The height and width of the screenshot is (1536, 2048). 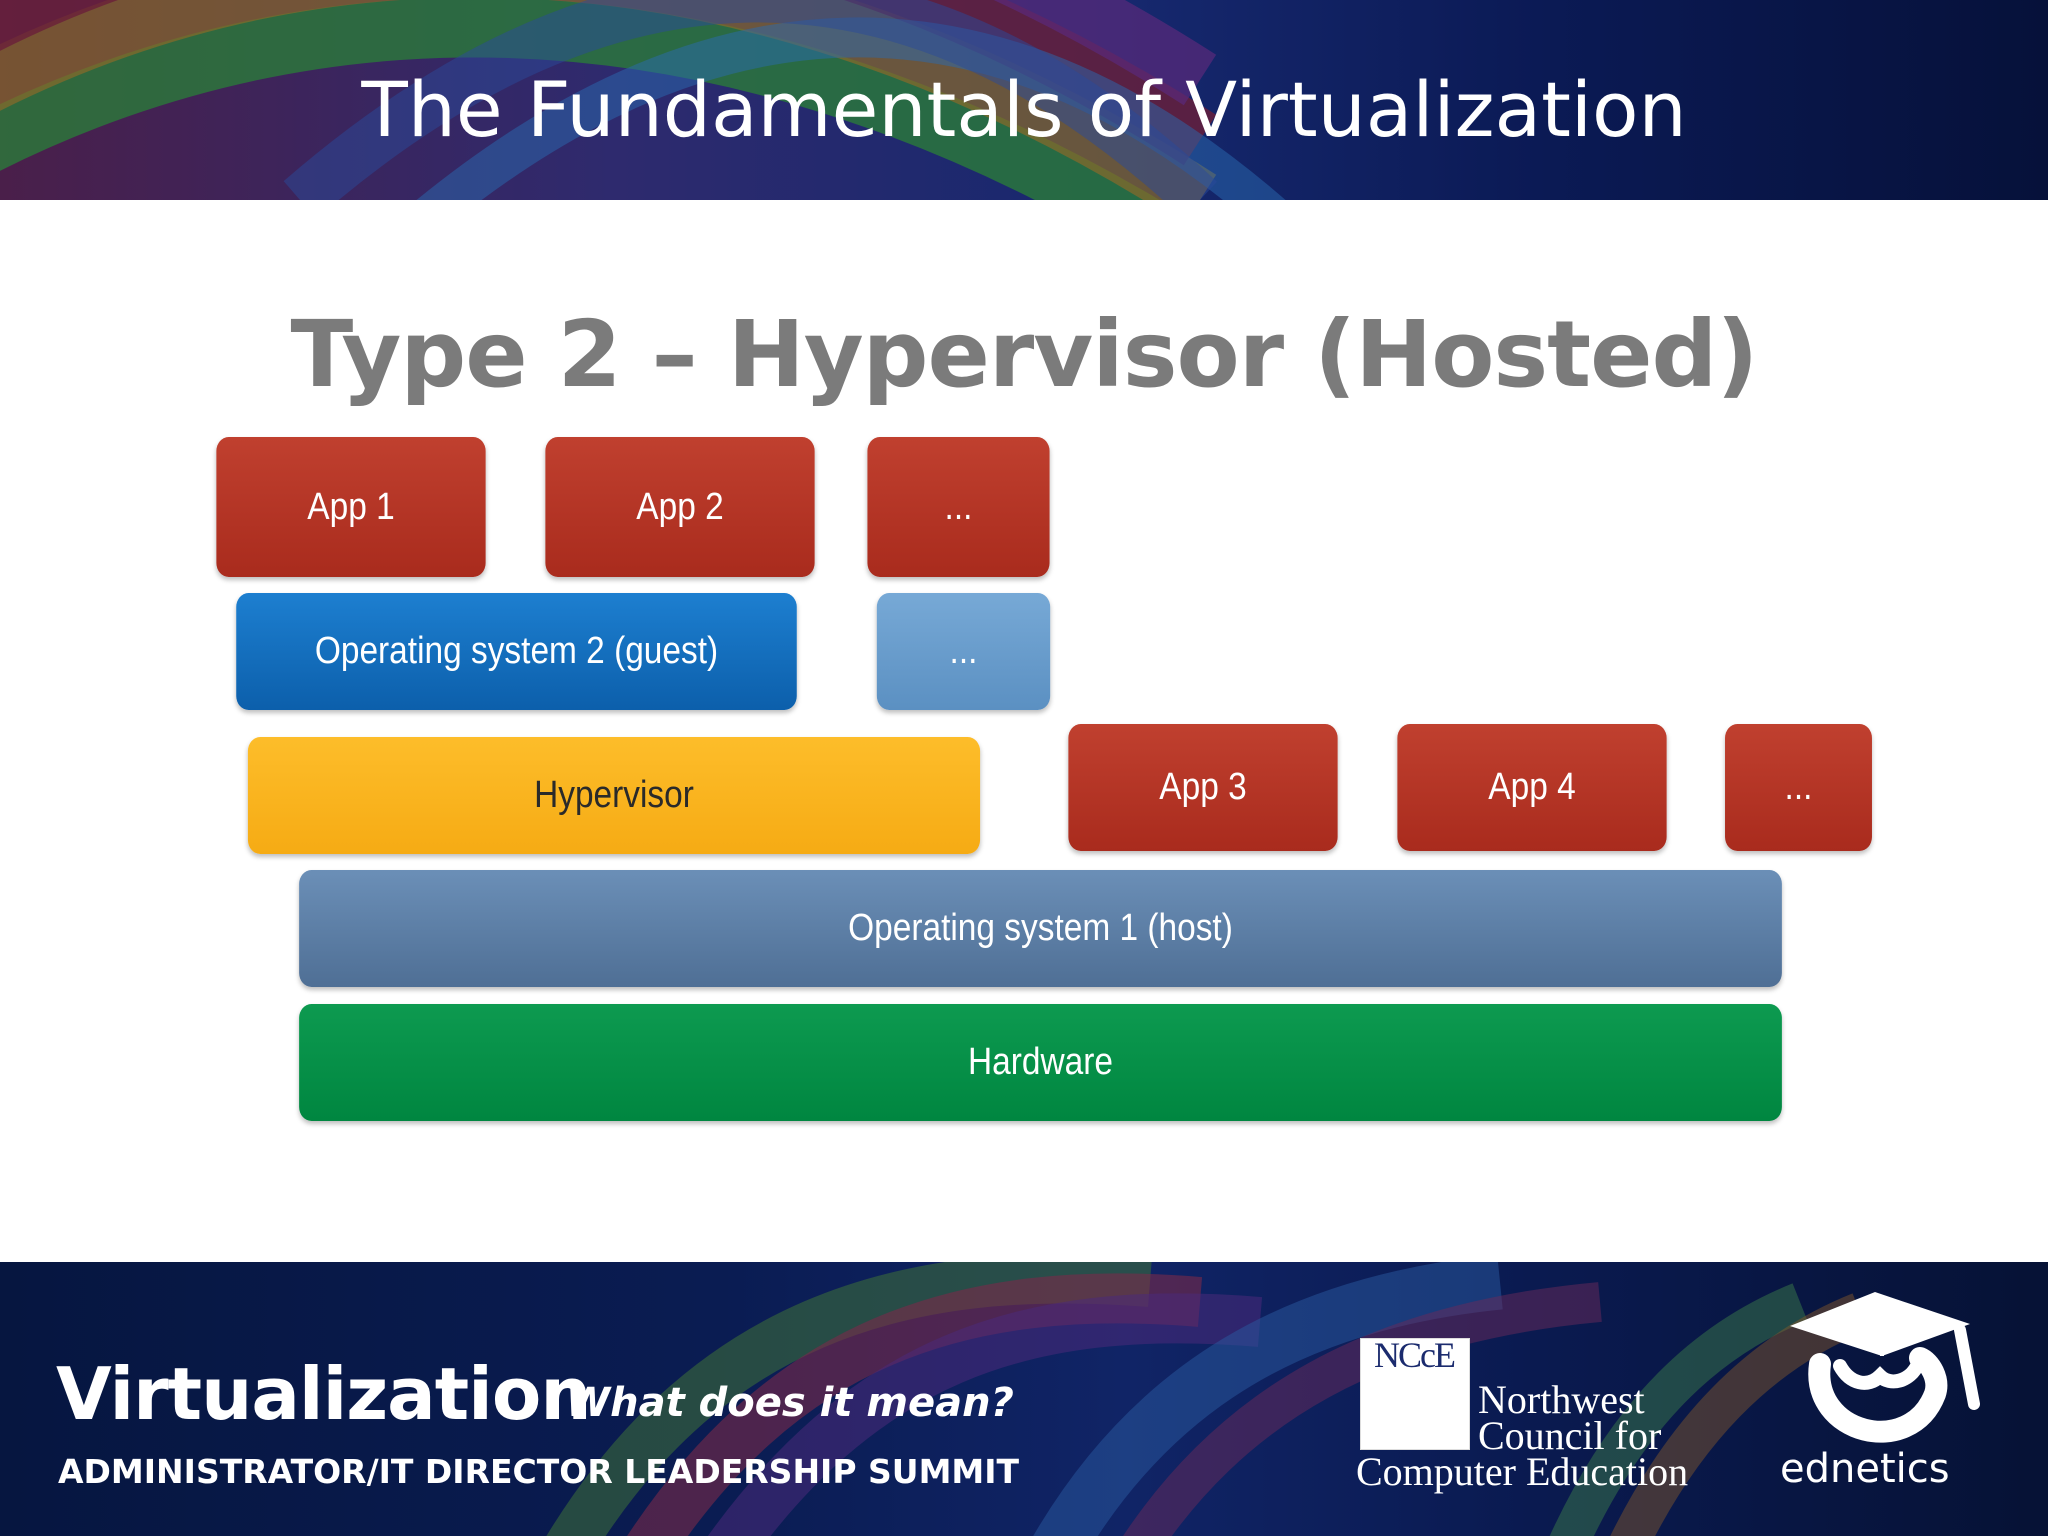 I want to click on ednetics-mortarboard-icon, so click(x=1885, y=1367).